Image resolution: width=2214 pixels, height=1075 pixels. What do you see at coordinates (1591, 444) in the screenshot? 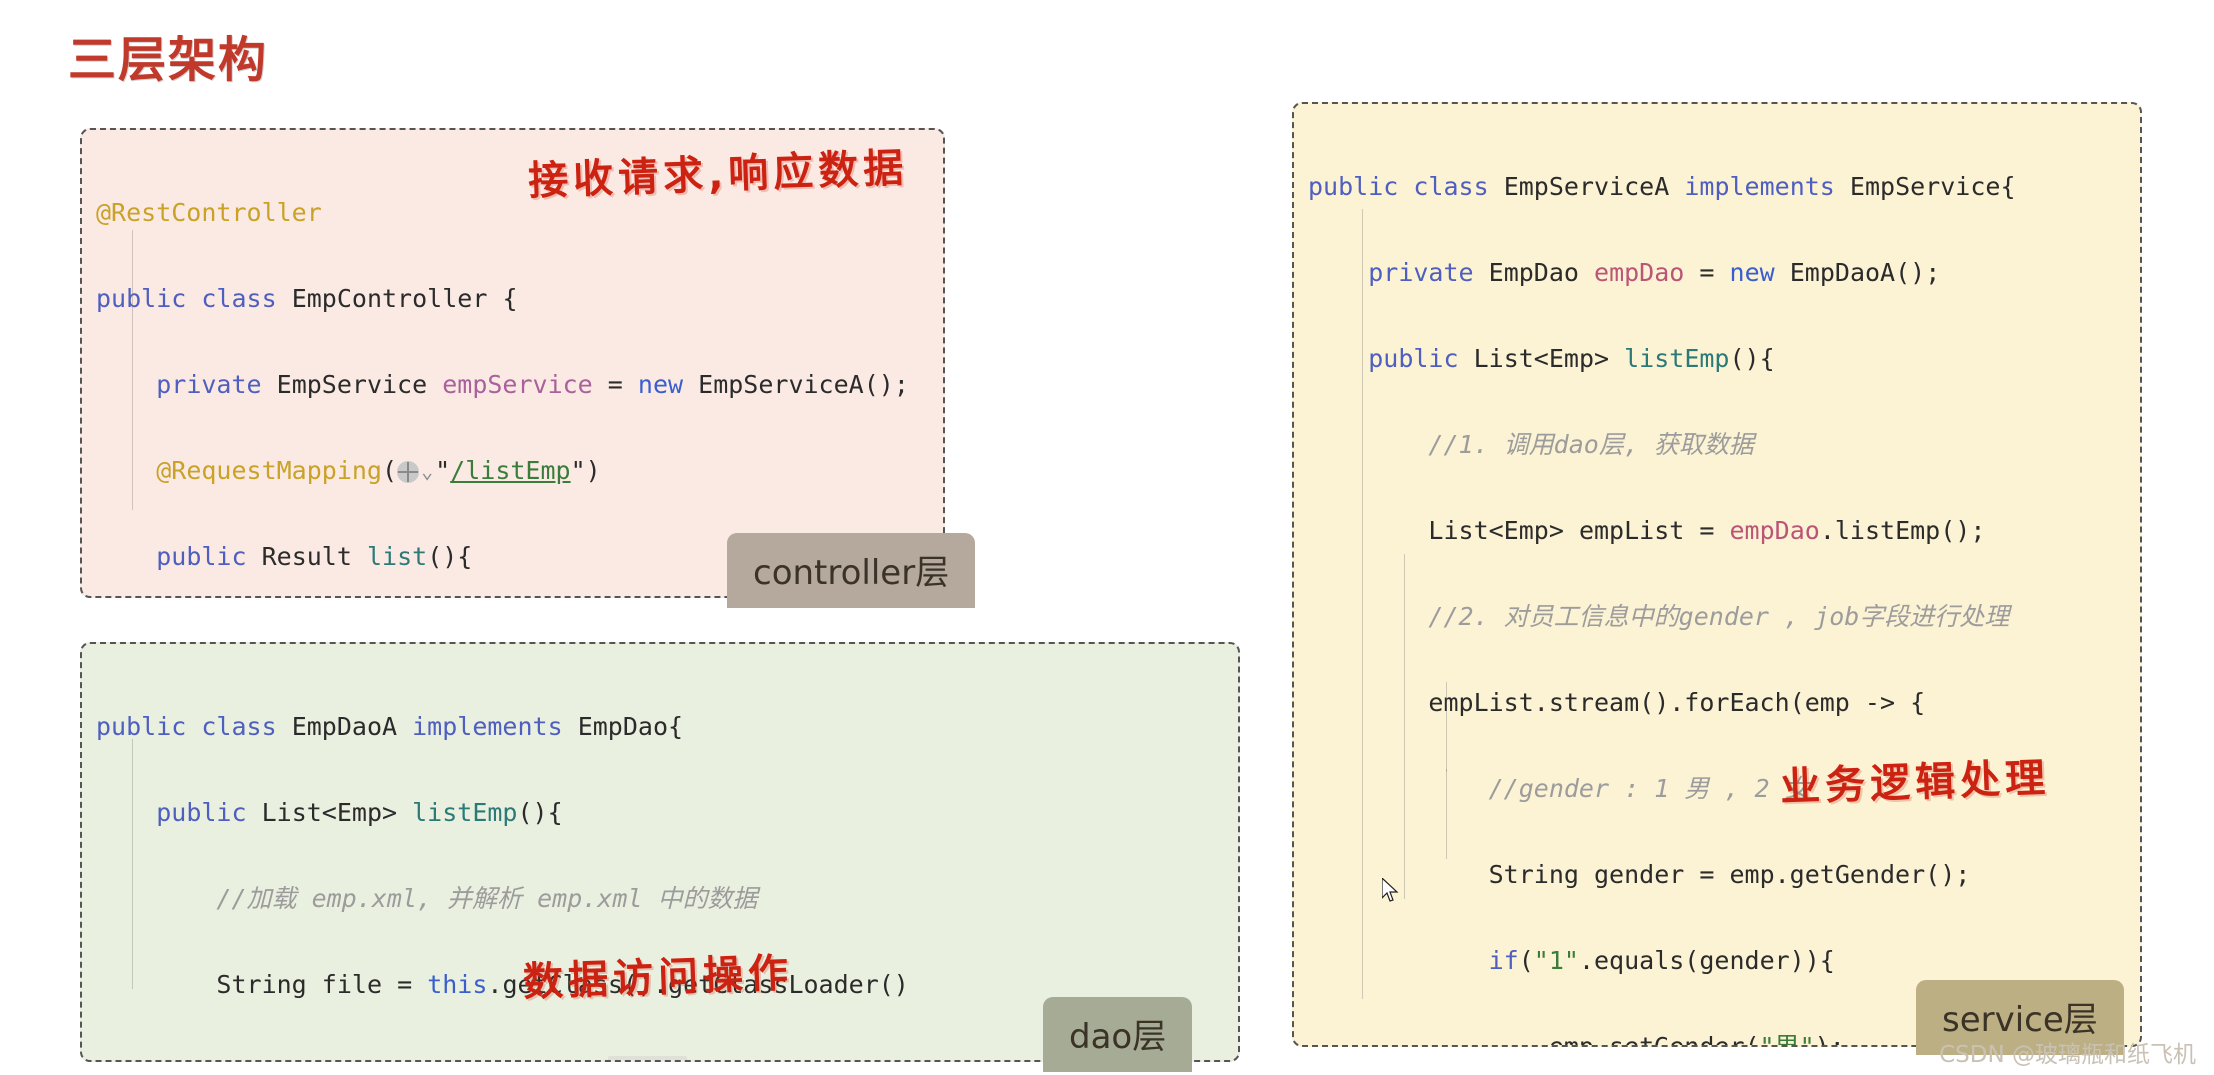
I see `code-comment: //1. 调用dao层, 获取数据` at bounding box center [1591, 444].